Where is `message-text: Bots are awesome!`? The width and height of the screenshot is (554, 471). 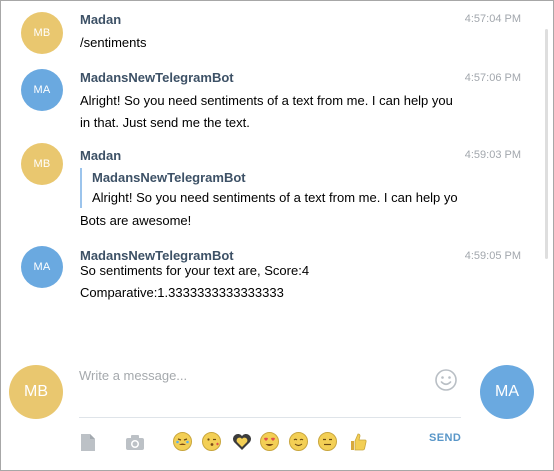
message-text: Bots are awesome! is located at coordinates (136, 220).